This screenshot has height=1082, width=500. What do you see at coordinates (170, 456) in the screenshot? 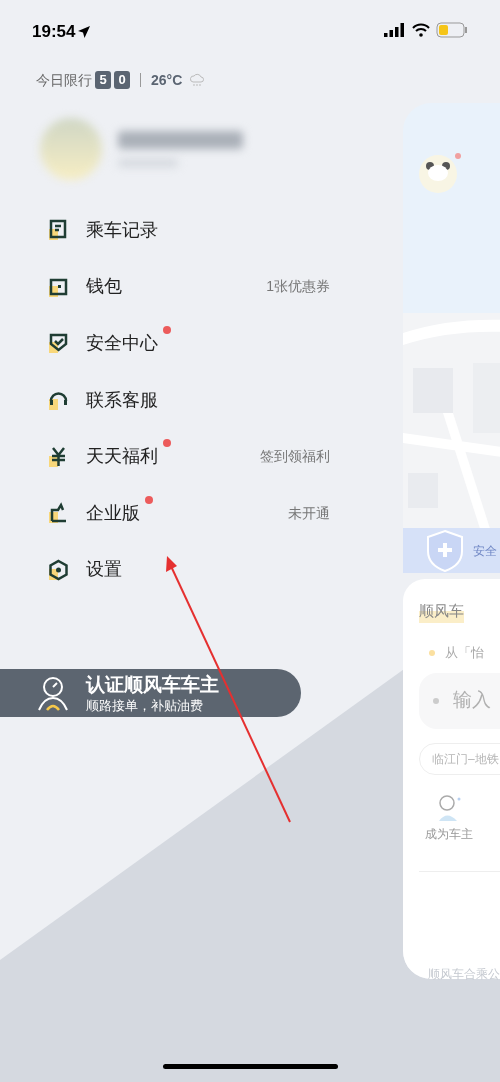
I see `menu-item: 天天福利 签到领福利` at bounding box center [170, 456].